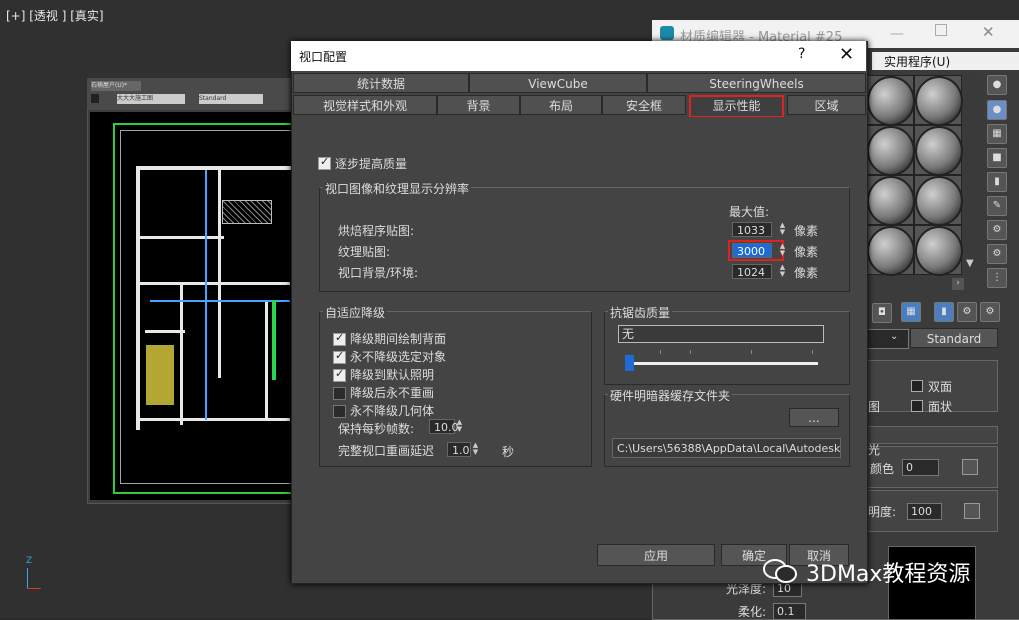 The height and width of the screenshot is (620, 1019). What do you see at coordinates (997, 85) in the screenshot?
I see `sample-type-icon: ●` at bounding box center [997, 85].